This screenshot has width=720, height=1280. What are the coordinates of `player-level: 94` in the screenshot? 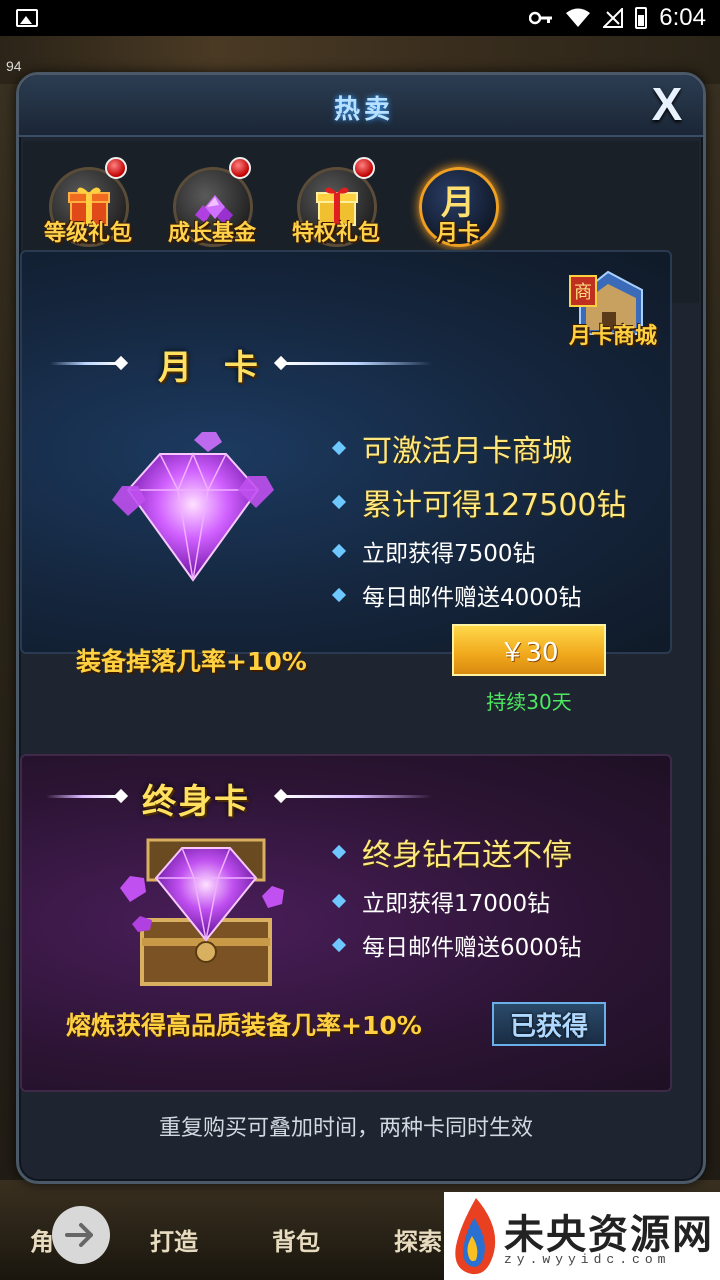 It's located at (14, 66).